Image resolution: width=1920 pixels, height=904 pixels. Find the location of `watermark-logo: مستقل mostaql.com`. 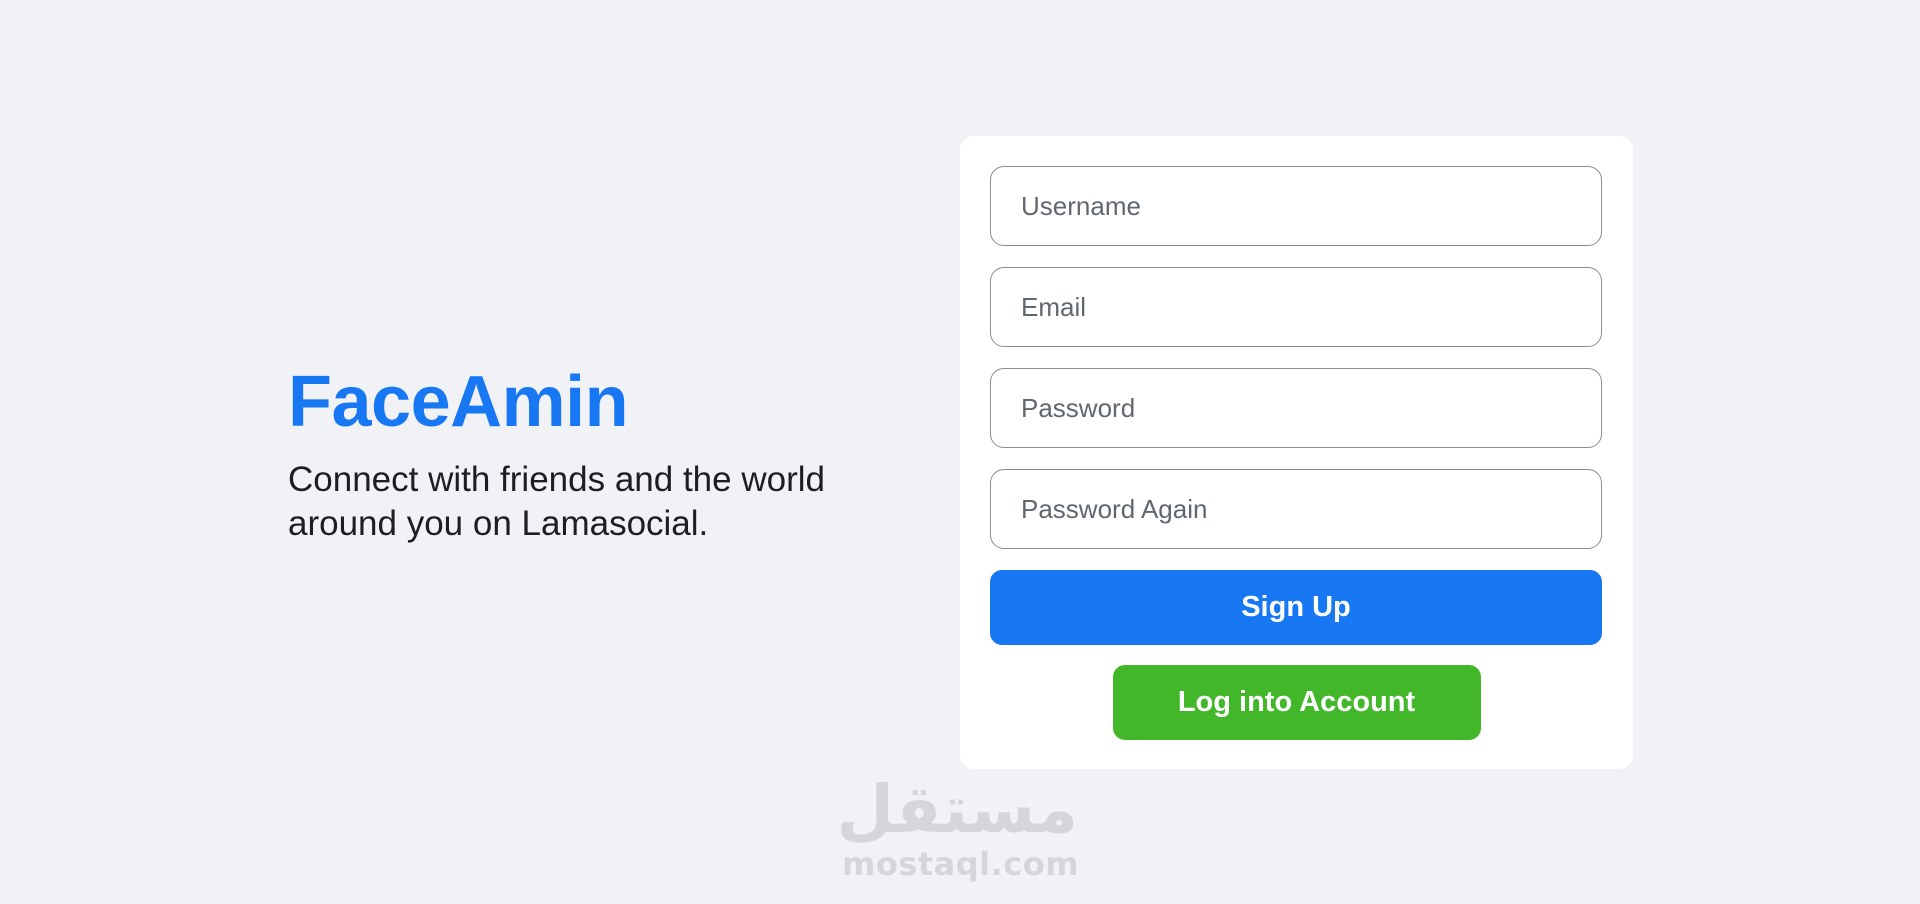

watermark-logo: مستقل mostaql.com is located at coordinates (958, 827).